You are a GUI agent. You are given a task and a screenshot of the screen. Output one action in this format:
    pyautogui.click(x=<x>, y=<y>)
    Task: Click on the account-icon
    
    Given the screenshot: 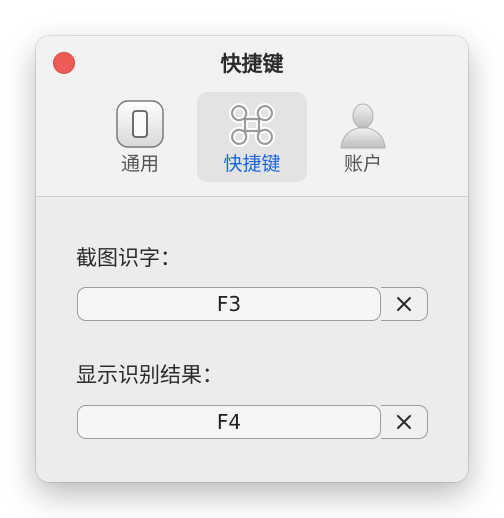 What is the action you would take?
    pyautogui.click(x=363, y=125)
    